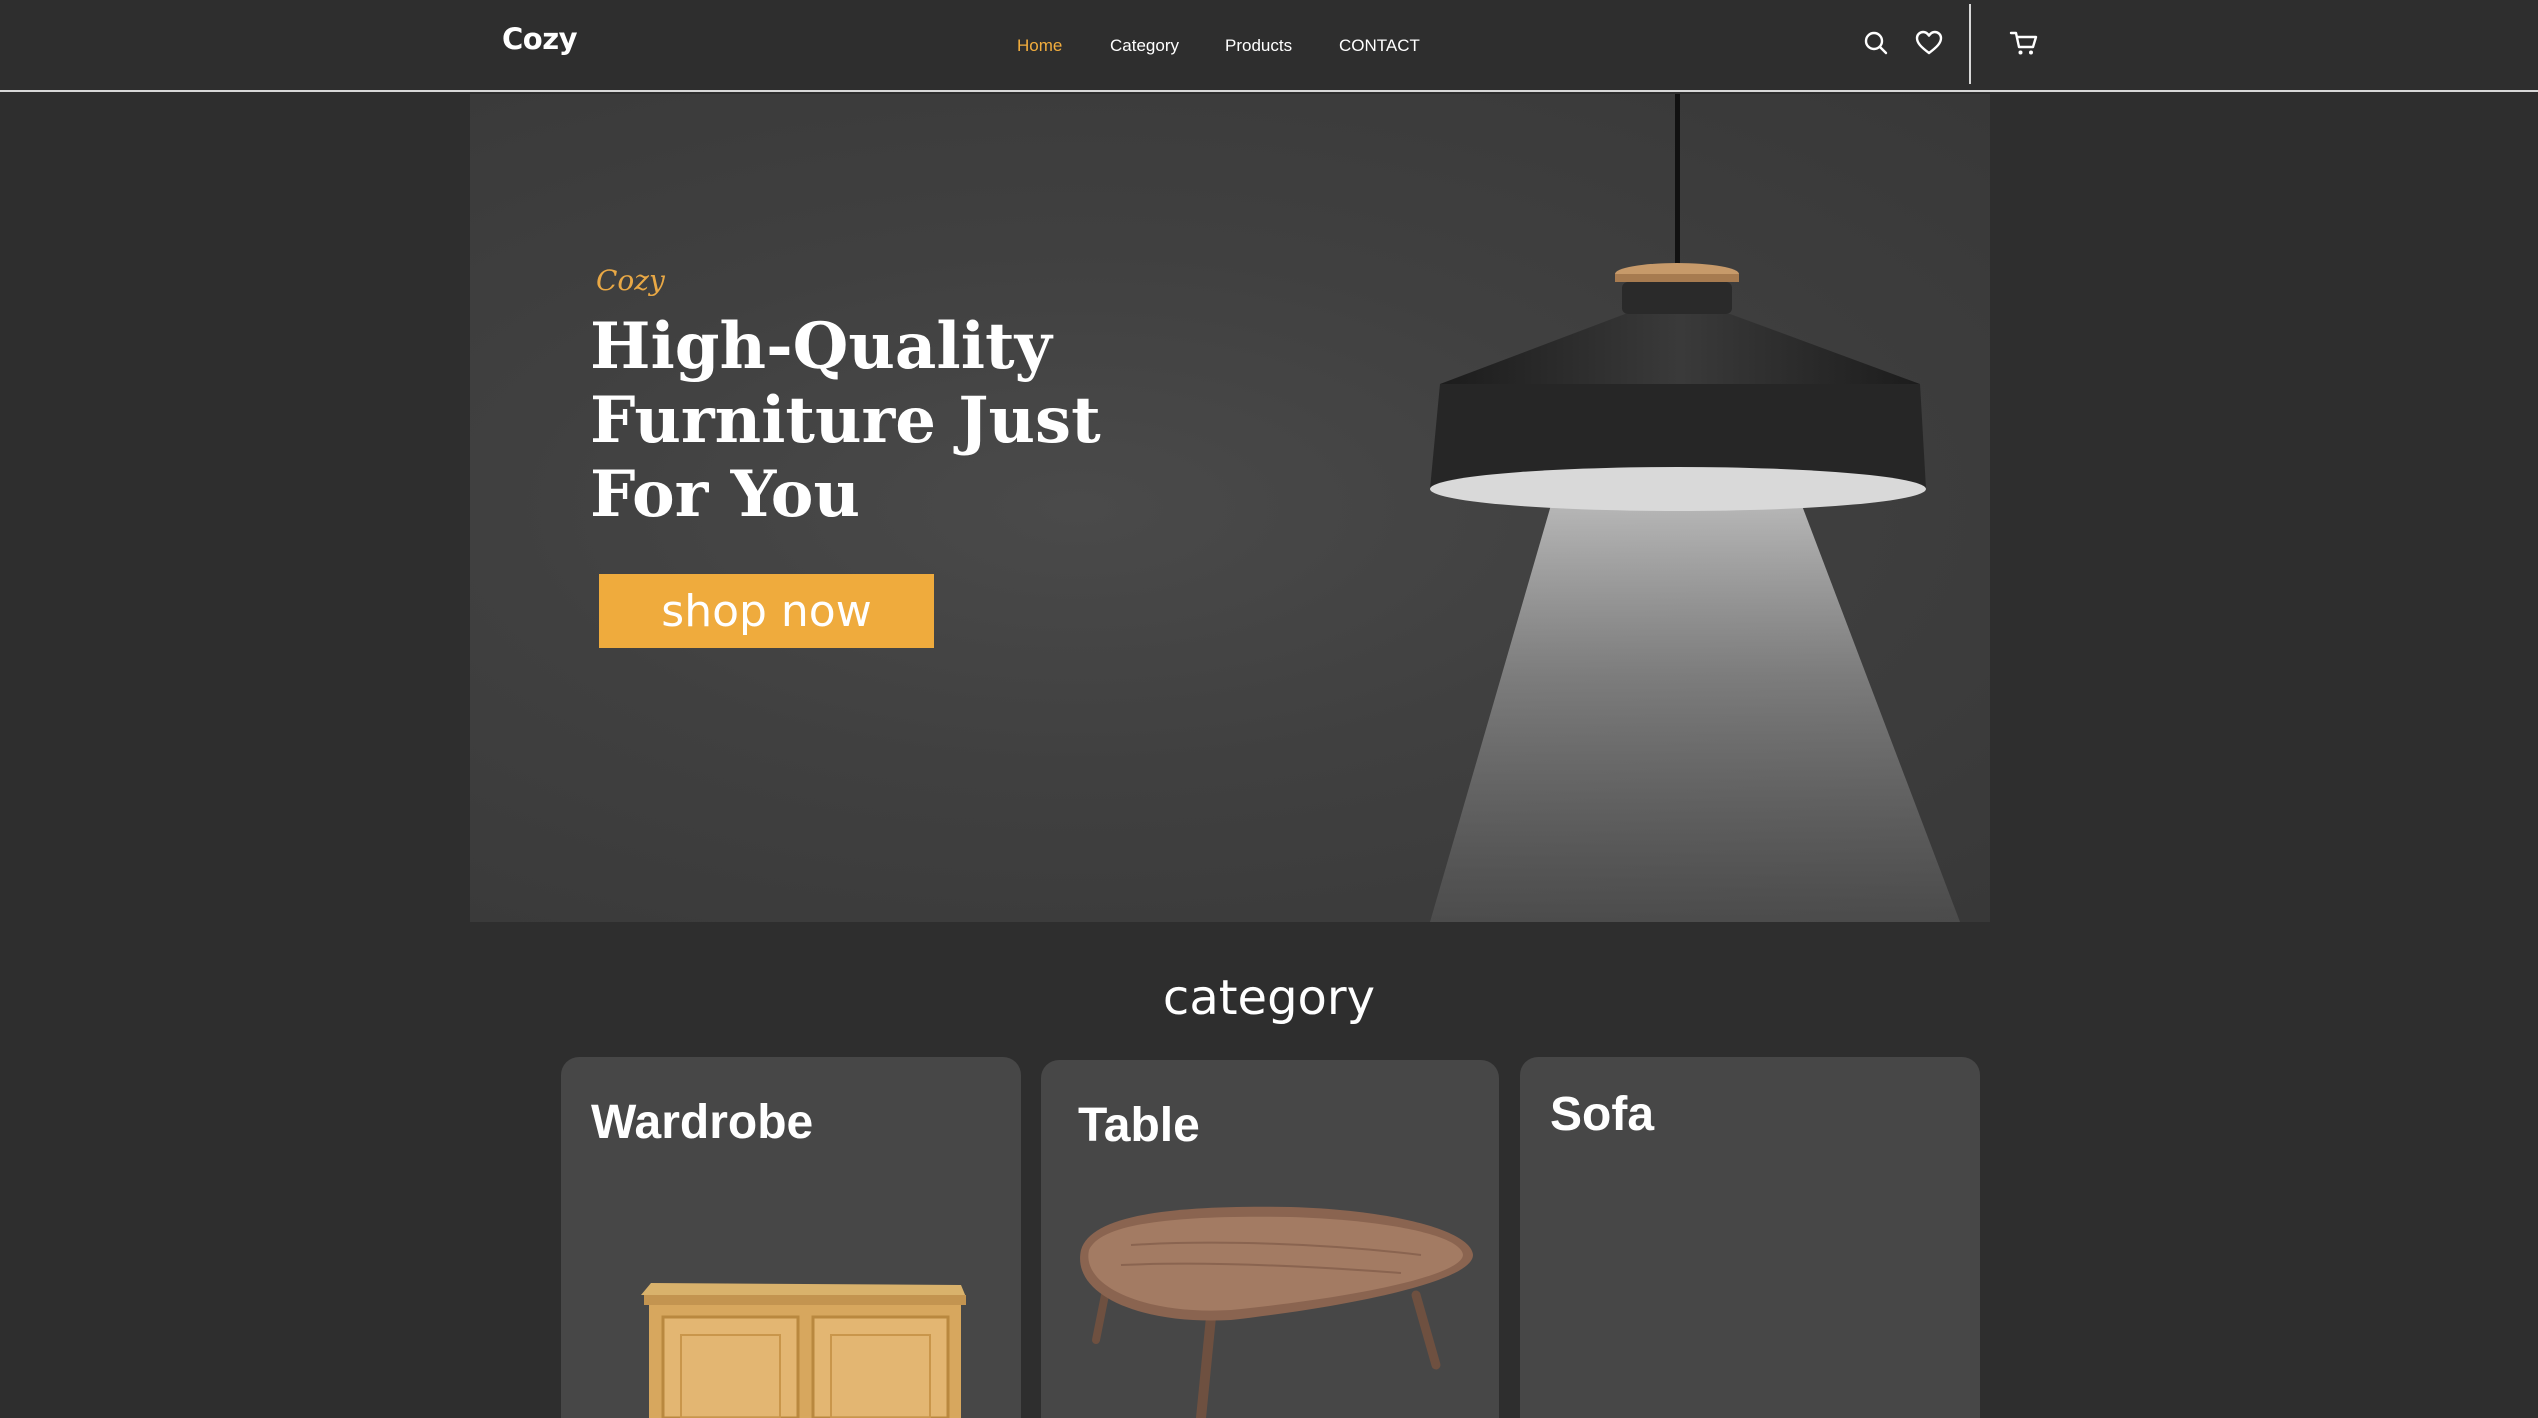 This screenshot has width=2538, height=1418. What do you see at coordinates (803, 1350) in the screenshot?
I see `wardrobe-image` at bounding box center [803, 1350].